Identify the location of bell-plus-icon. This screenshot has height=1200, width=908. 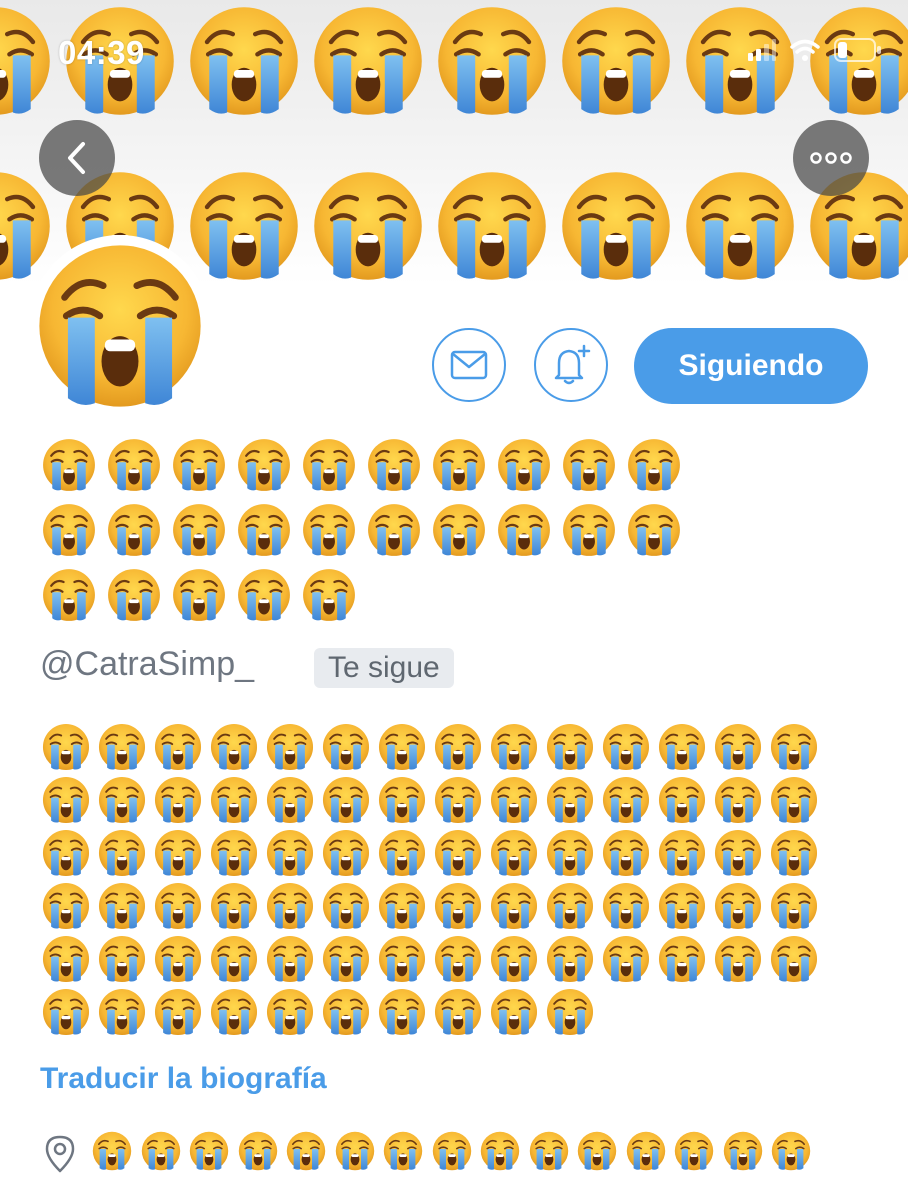
(572, 364).